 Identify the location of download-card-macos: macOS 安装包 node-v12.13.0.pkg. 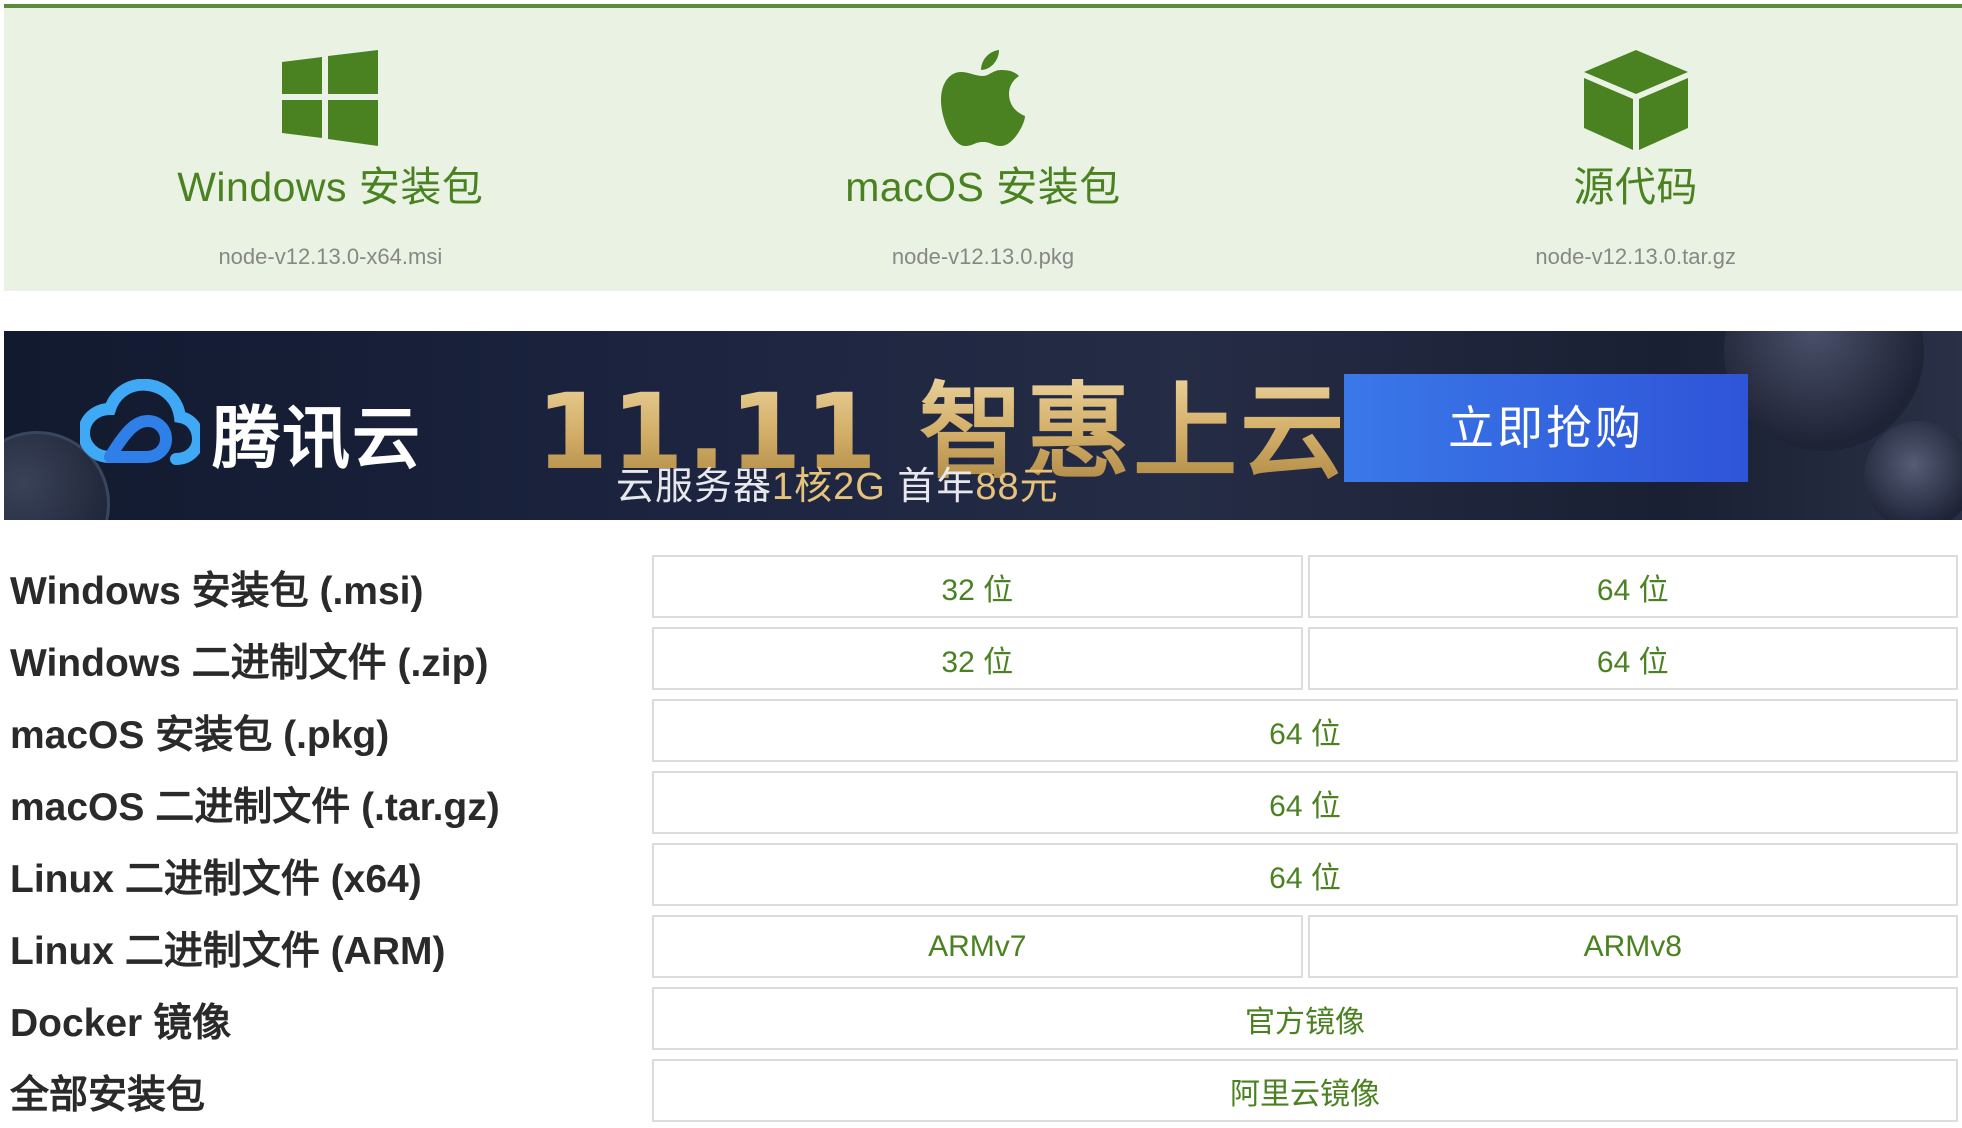
(983, 149).